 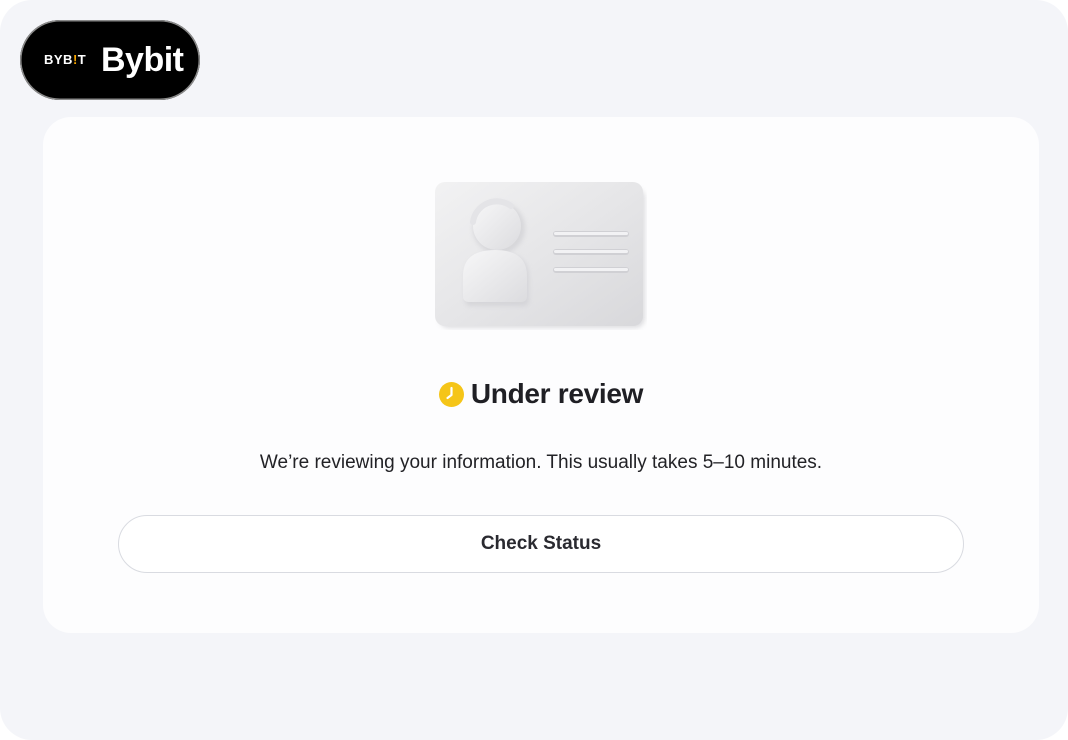 What do you see at coordinates (451, 394) in the screenshot?
I see `clock-icon` at bounding box center [451, 394].